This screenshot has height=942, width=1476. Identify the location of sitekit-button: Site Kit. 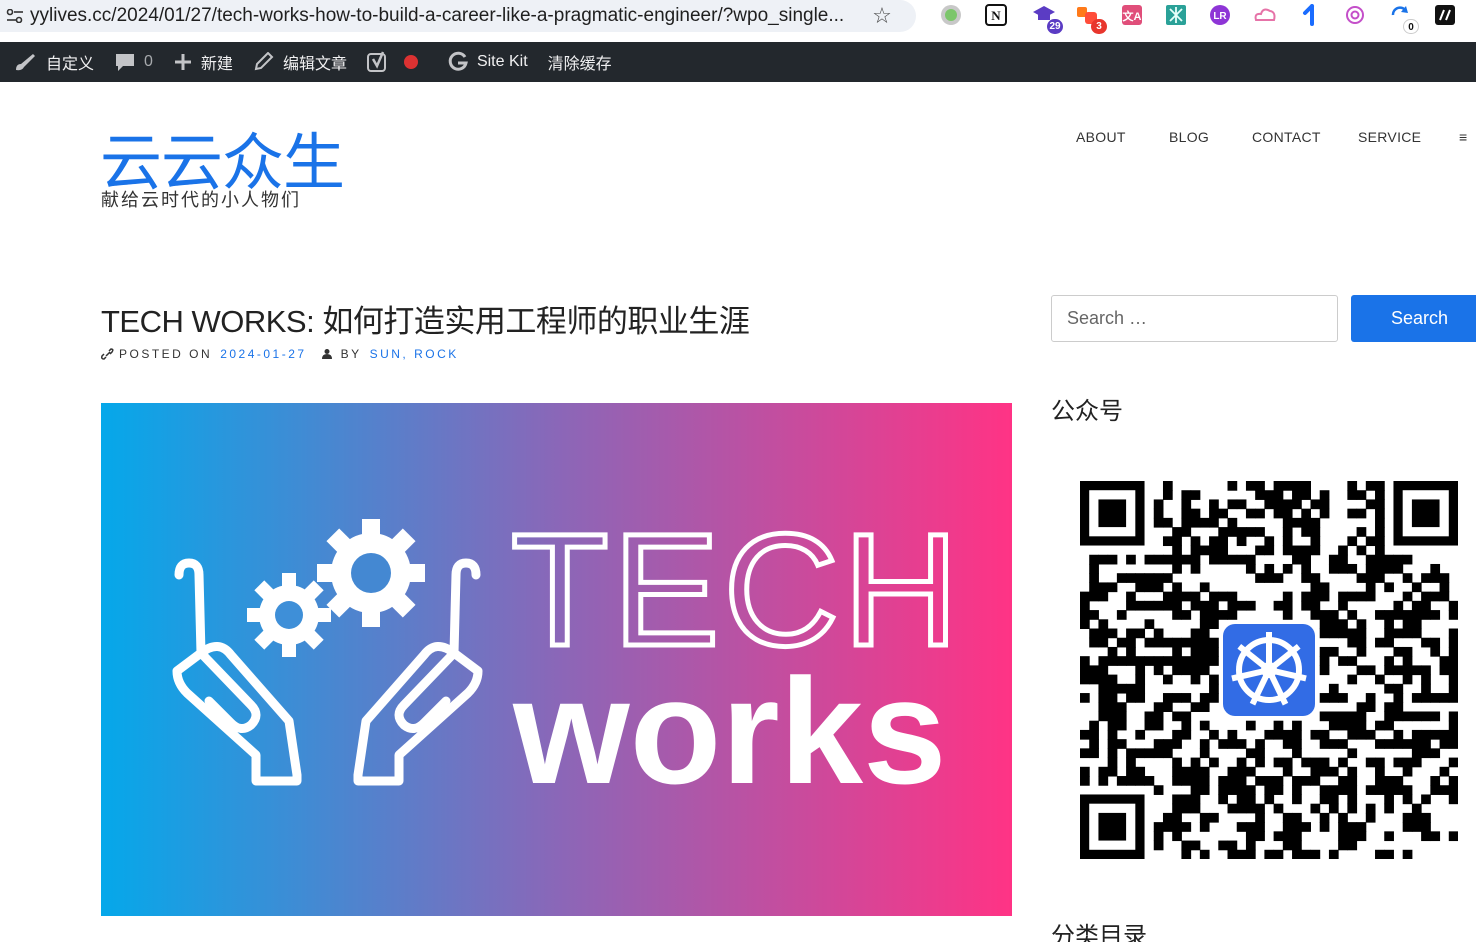
(487, 62).